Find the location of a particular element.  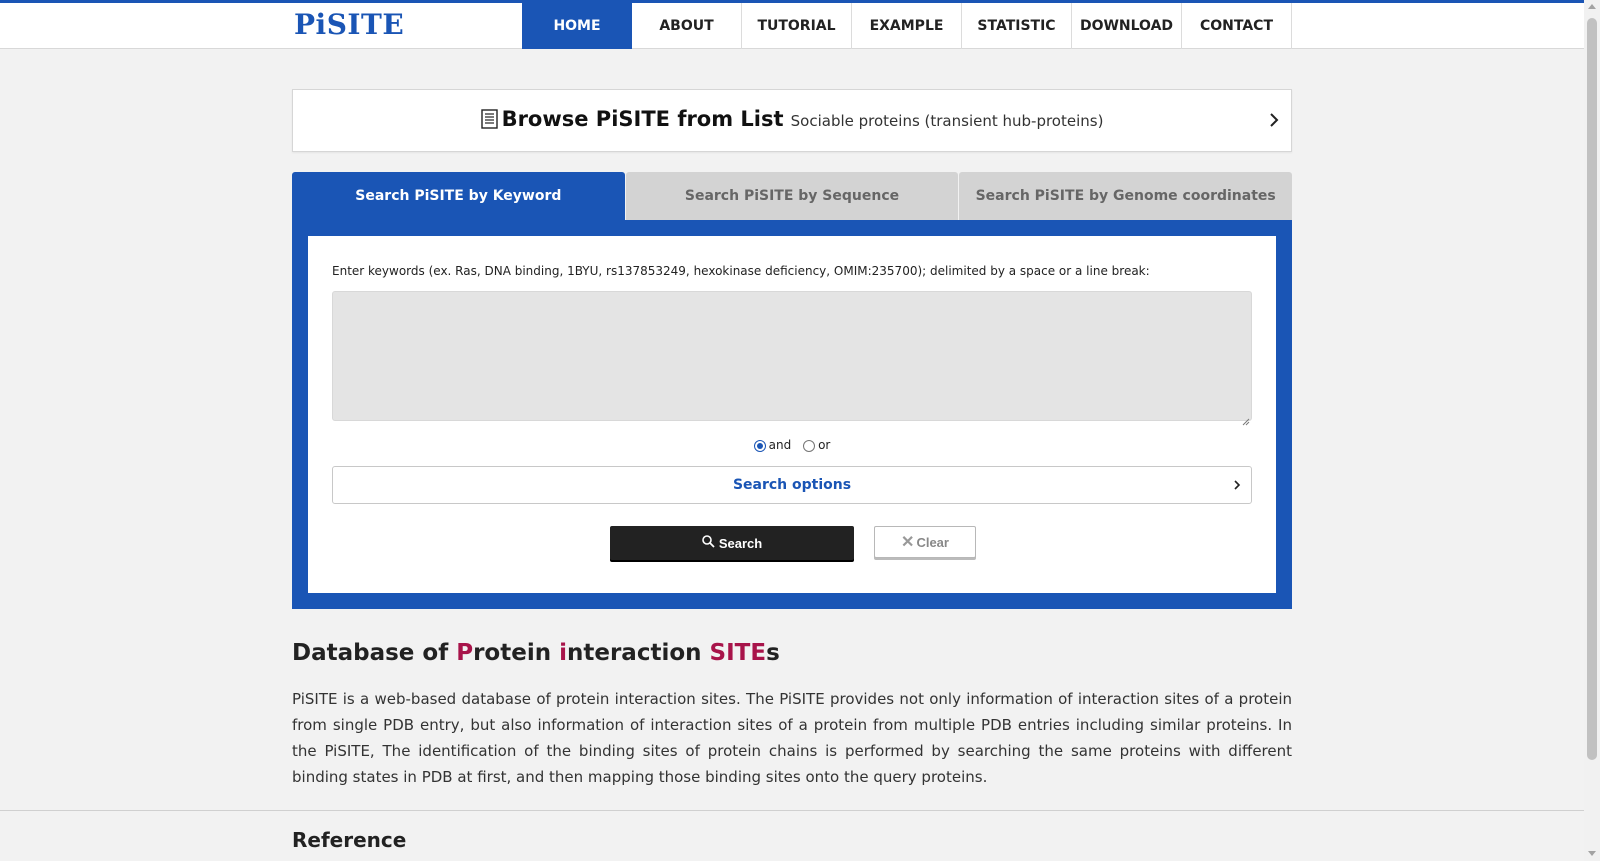

clear-button: ✕ Clear is located at coordinates (925, 542).